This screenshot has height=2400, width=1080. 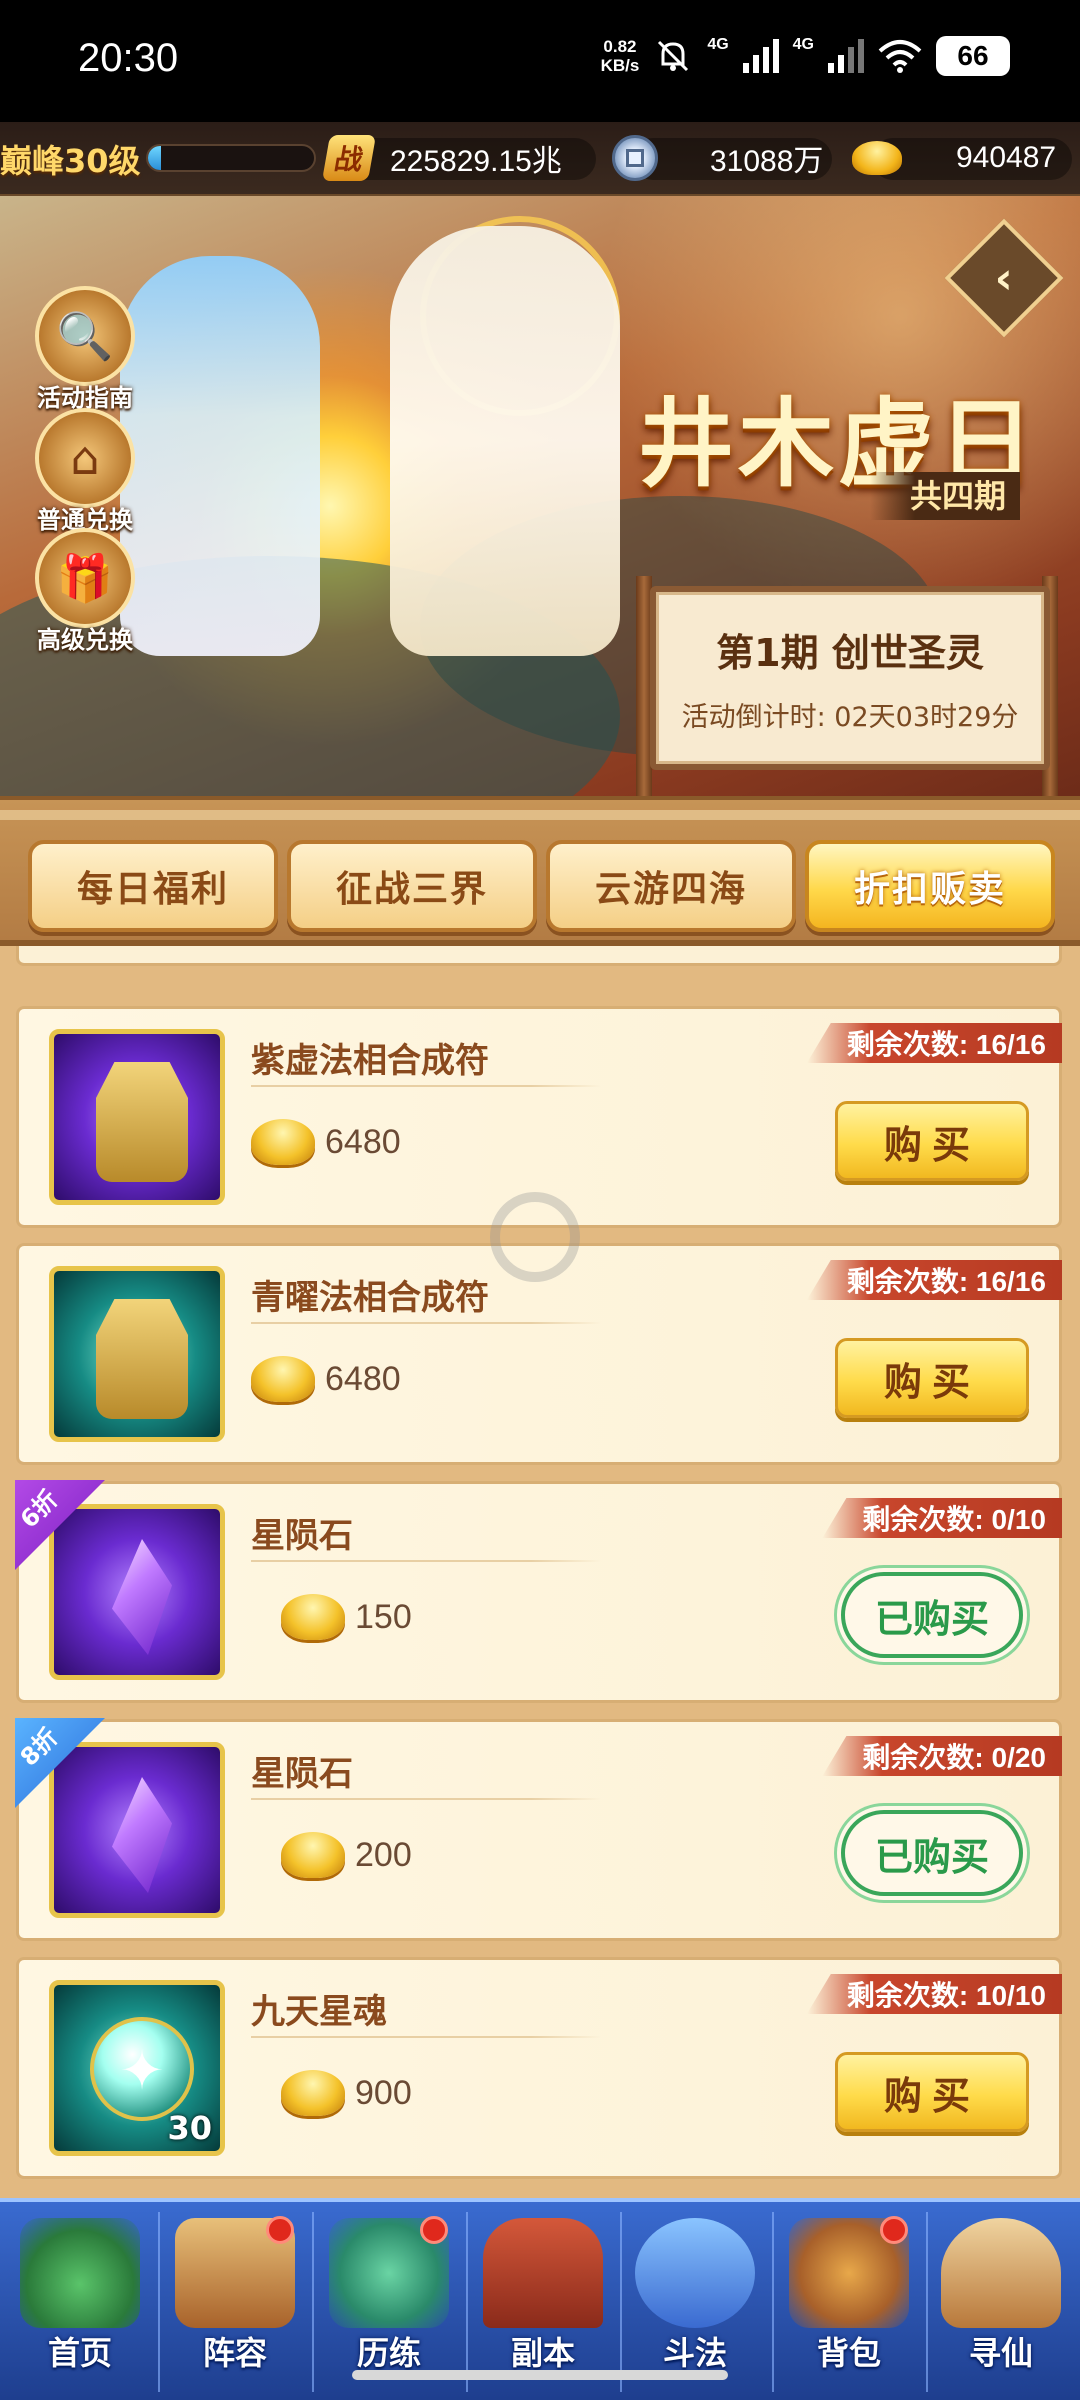 What do you see at coordinates (153, 886) in the screenshot?
I see `tab-daily-welfare: 每日福利` at bounding box center [153, 886].